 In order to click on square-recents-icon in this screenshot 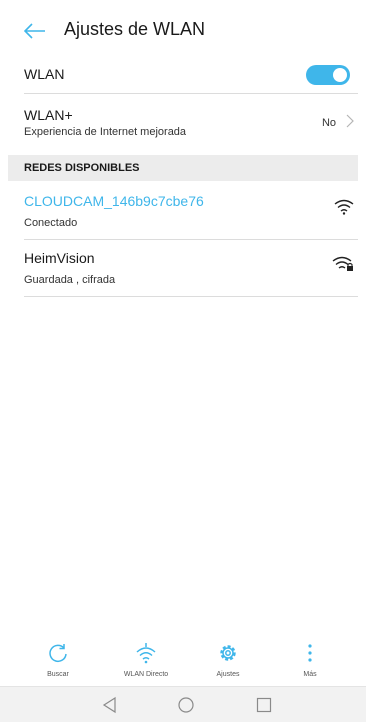, I will do `click(264, 705)`.